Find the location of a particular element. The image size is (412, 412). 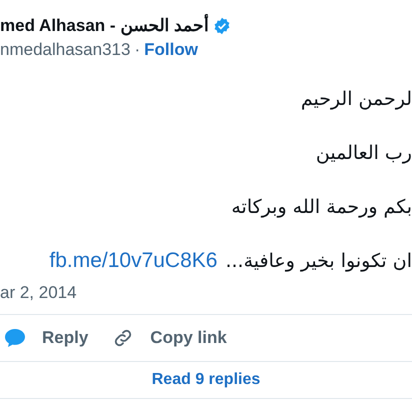

tweet-text-line: بكم ورحمة الله وبركاته is located at coordinates (321, 207).